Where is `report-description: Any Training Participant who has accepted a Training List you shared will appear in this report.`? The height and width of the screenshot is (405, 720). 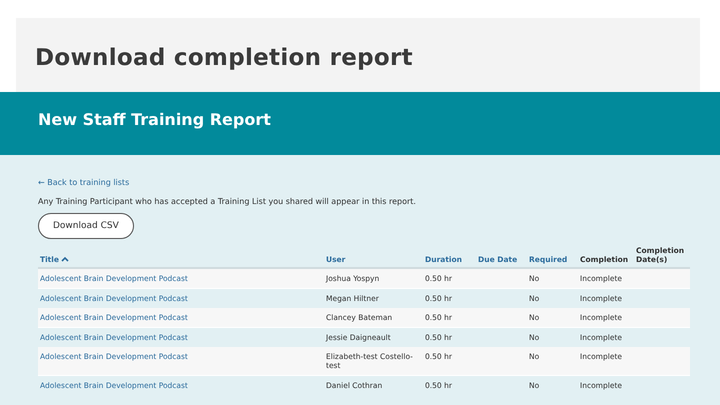
report-description: Any Training Participant who has accepted a Training List you shared will appear in this report. is located at coordinates (227, 201).